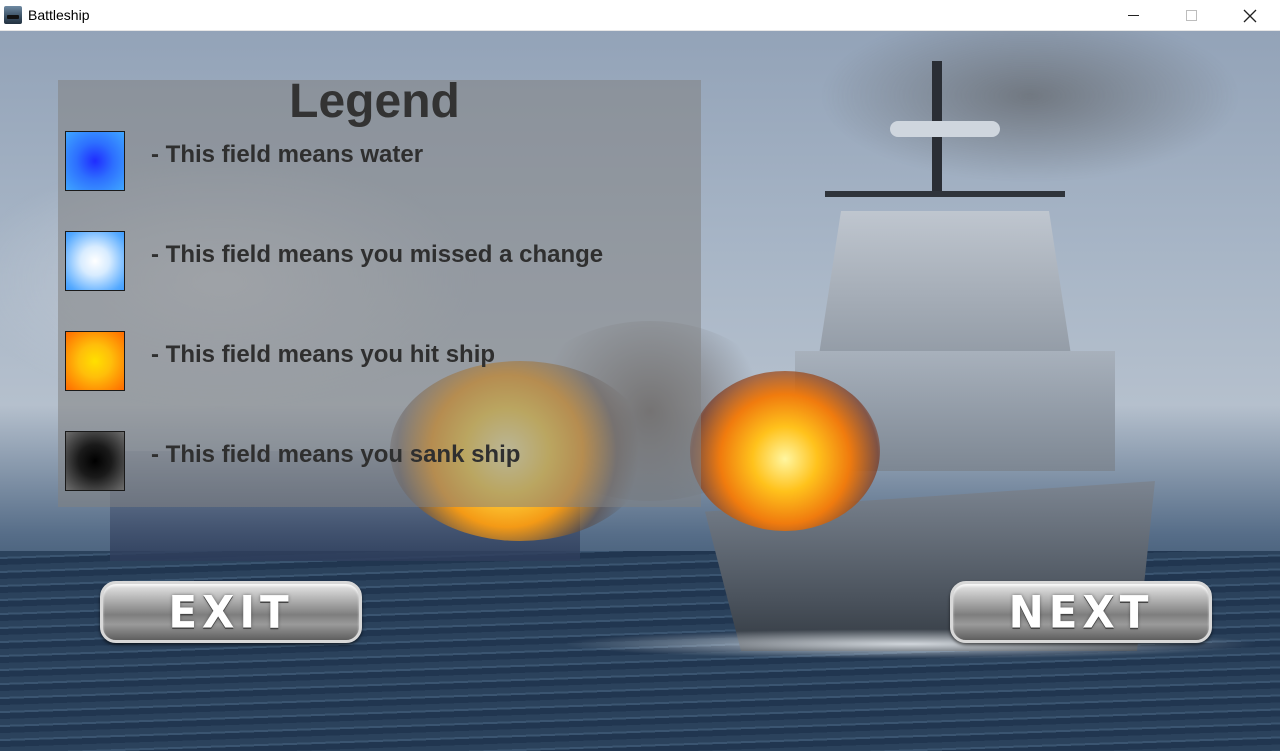 Image resolution: width=1280 pixels, height=751 pixels. I want to click on miss-swatch-icon, so click(95, 261).